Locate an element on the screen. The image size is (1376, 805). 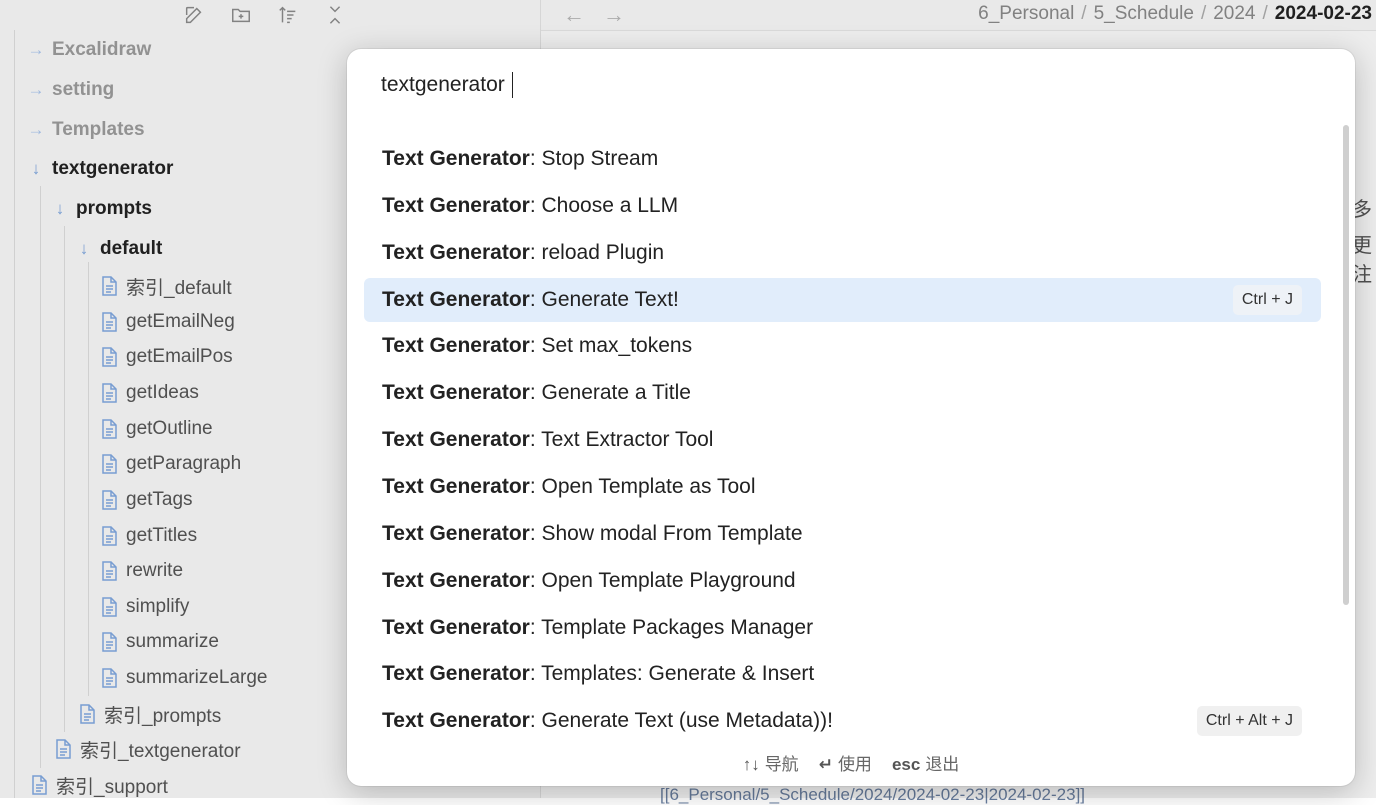
command-item-selected: Text Generator: Generate Text! Ctrl + J is located at coordinates (842, 299).